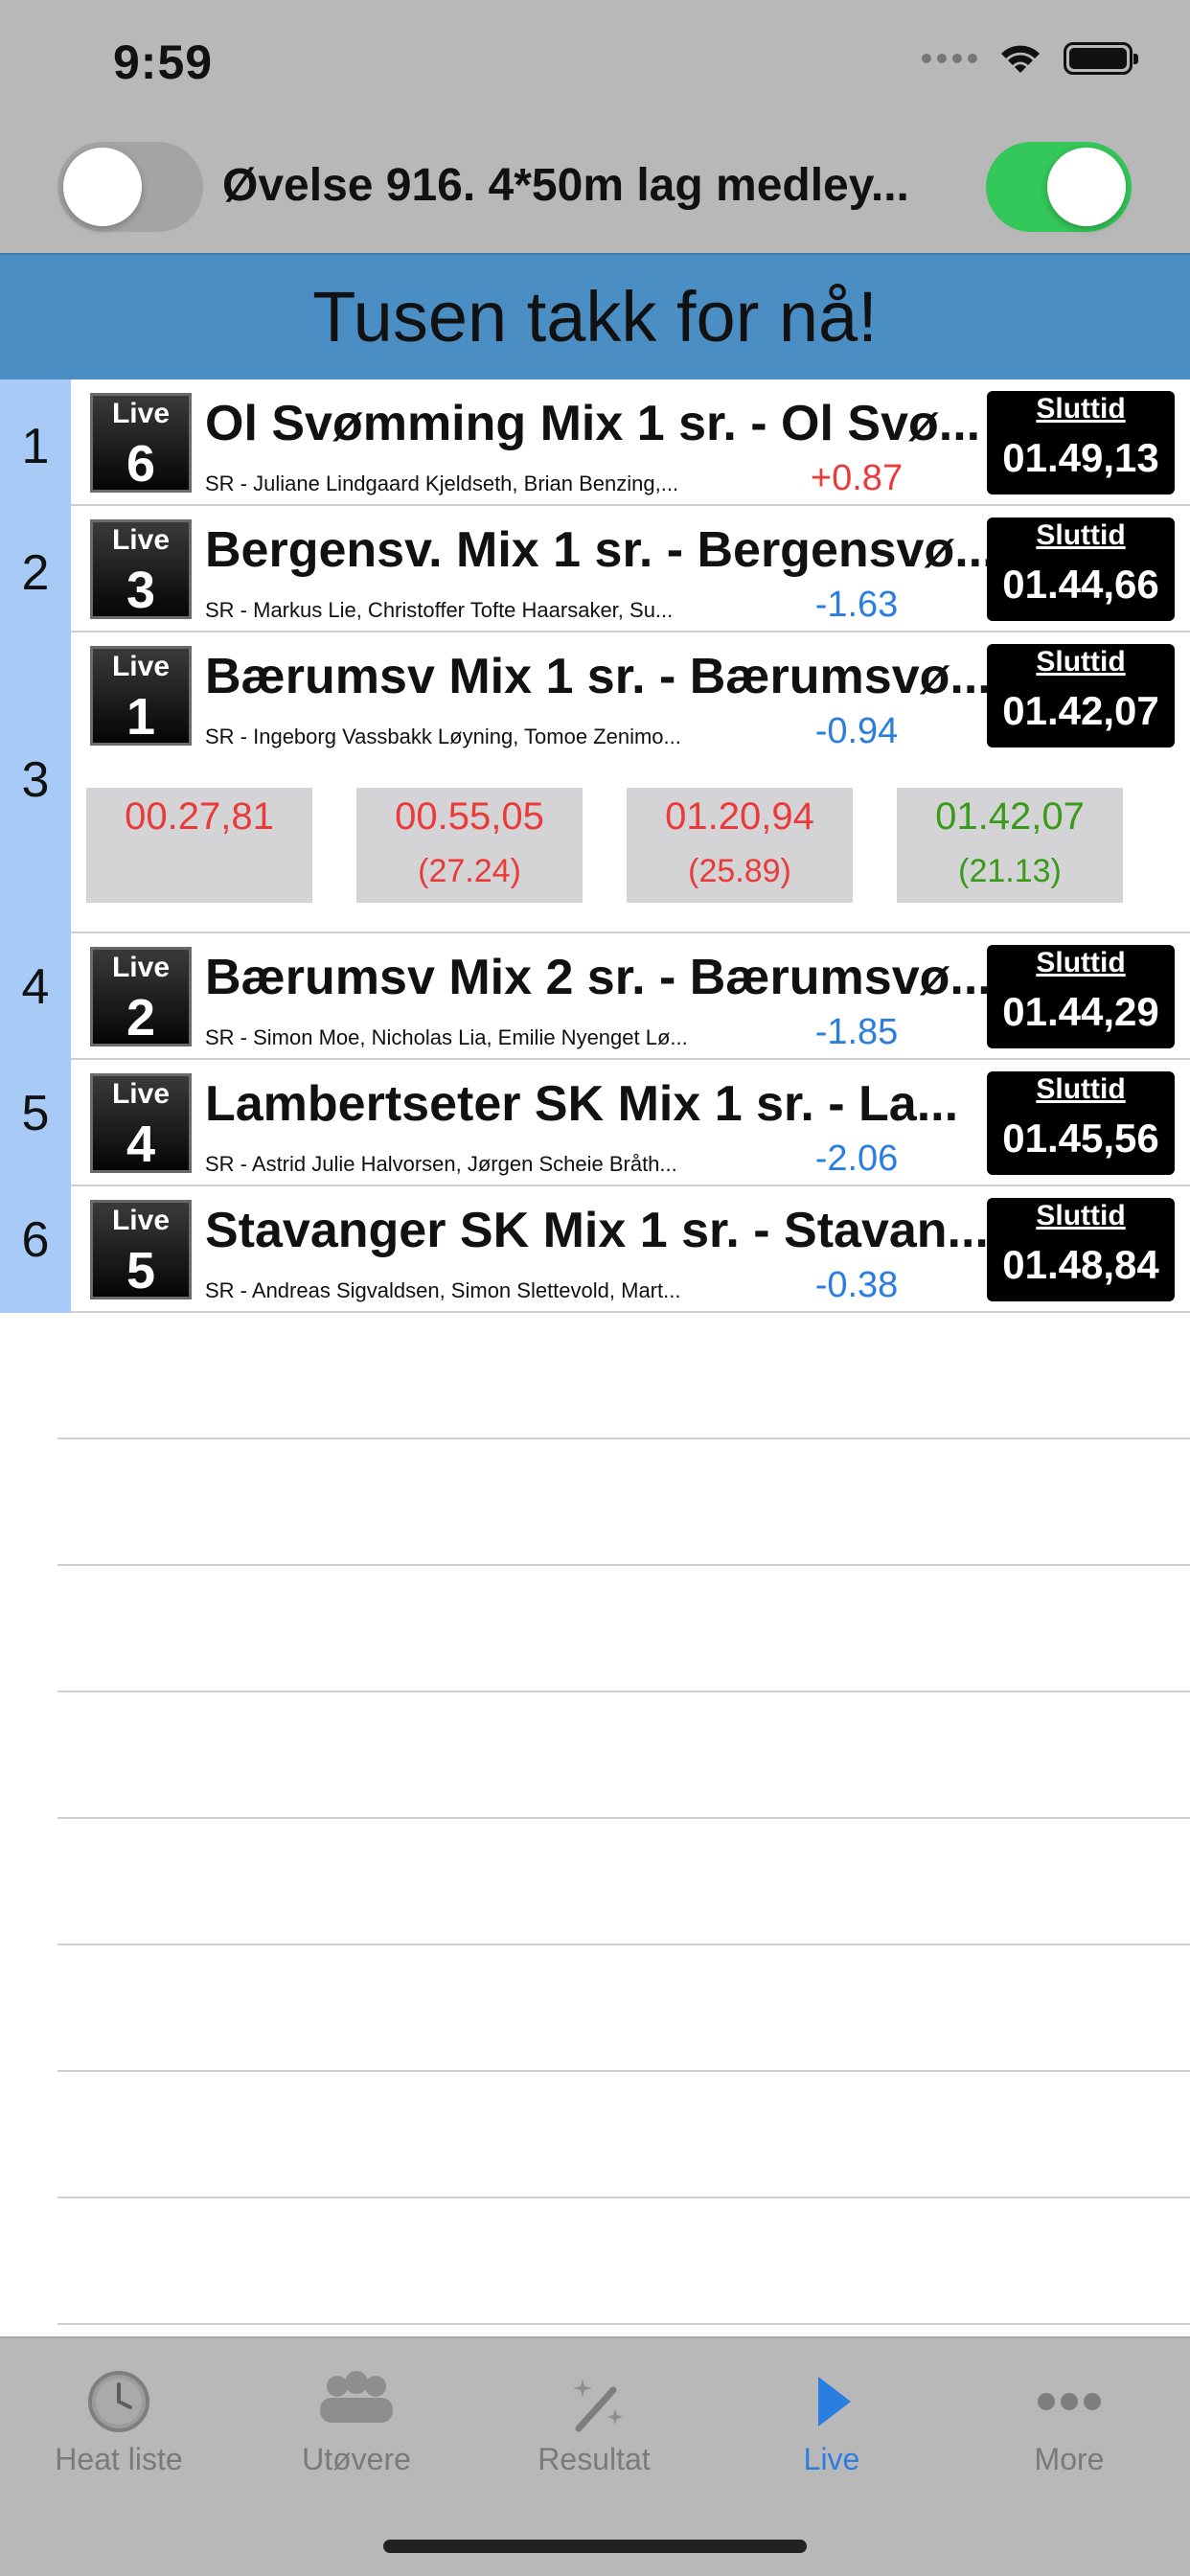 The width and height of the screenshot is (1190, 2576). I want to click on rank-number: 4, so click(36, 987).